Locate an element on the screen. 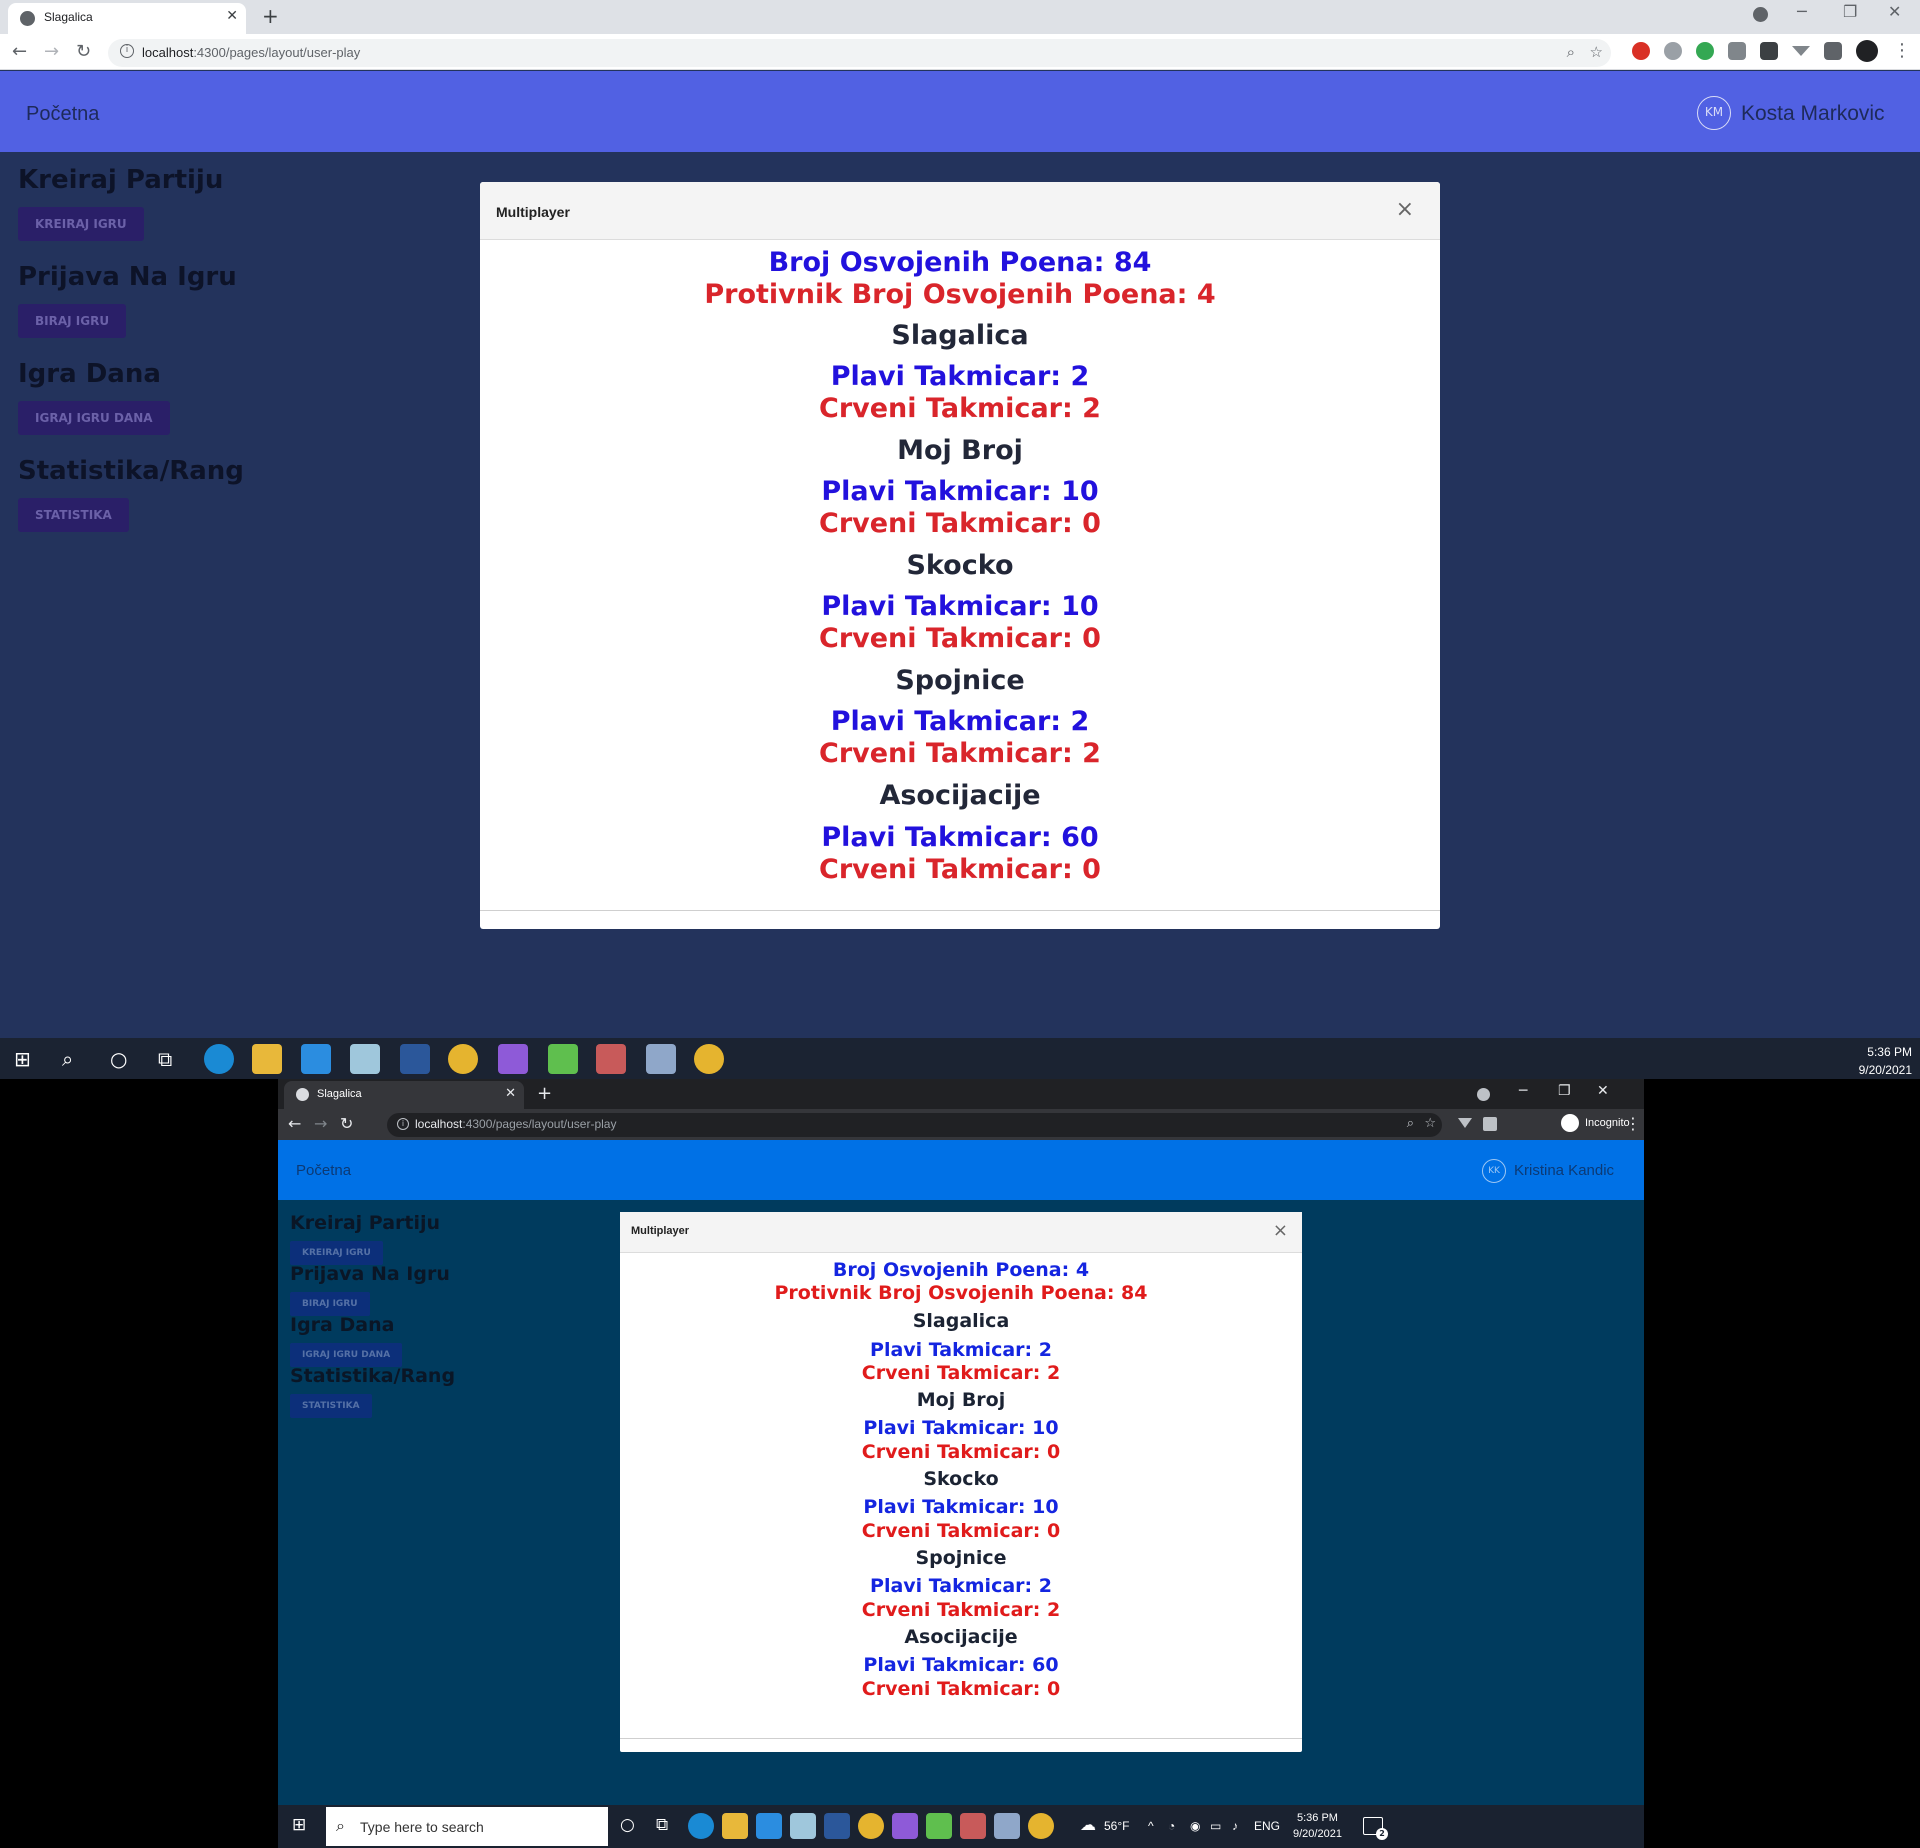 The image size is (1920, 1848). user-avatar: KM is located at coordinates (1714, 113).